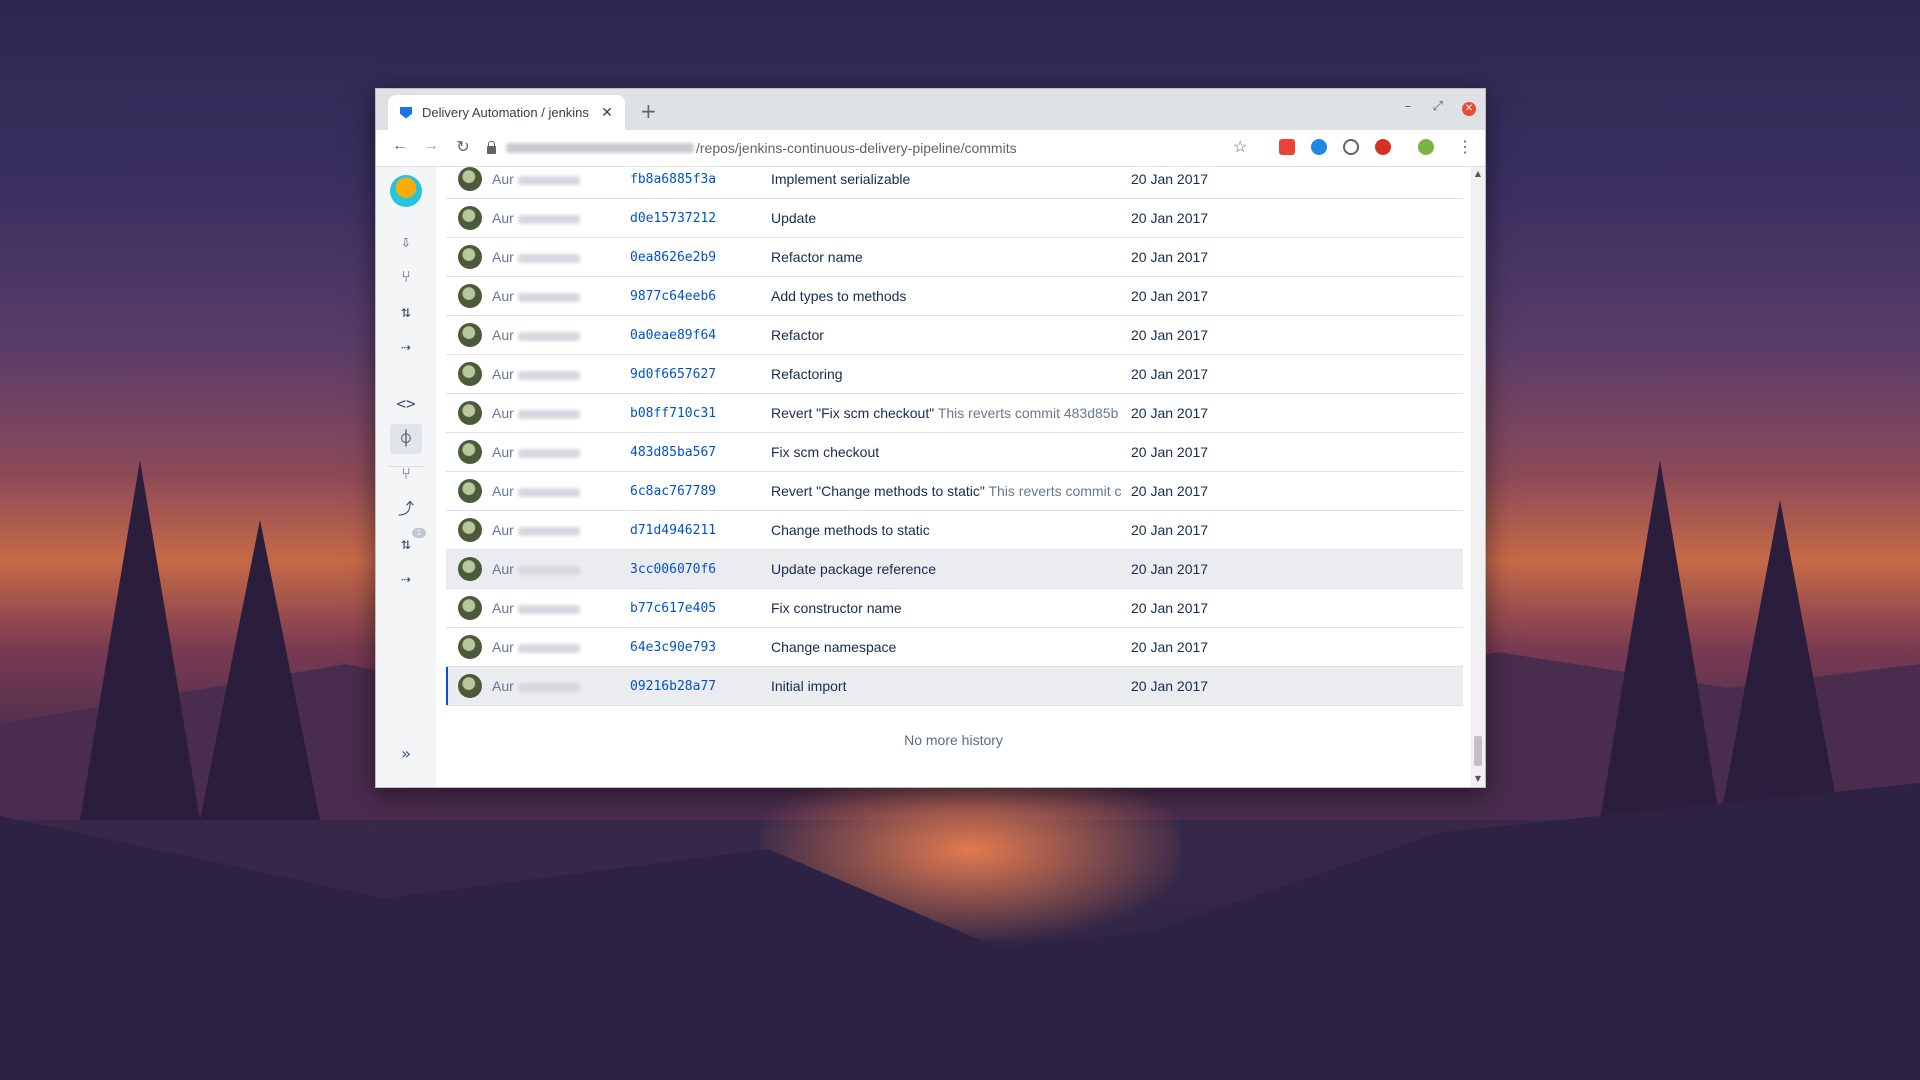  What do you see at coordinates (951, 374) in the screenshot?
I see `commit-message: Refactoring` at bounding box center [951, 374].